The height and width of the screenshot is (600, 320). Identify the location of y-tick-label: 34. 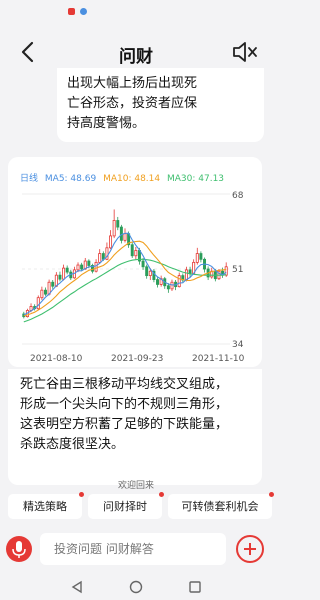
(238, 345).